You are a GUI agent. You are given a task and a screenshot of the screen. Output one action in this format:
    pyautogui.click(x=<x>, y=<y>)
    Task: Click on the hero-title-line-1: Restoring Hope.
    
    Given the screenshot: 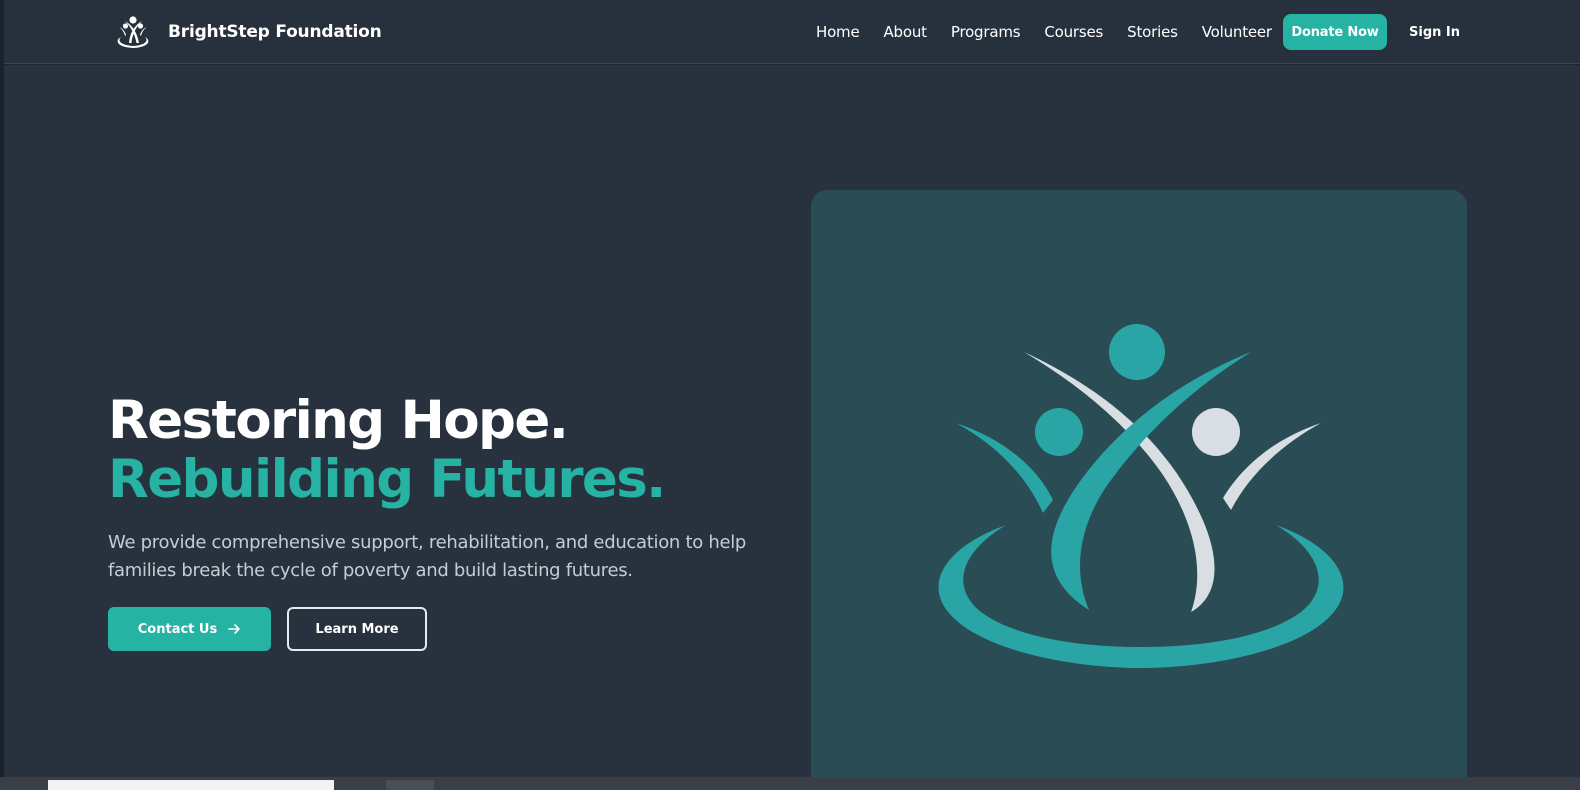 What is the action you would take?
    pyautogui.click(x=338, y=420)
    